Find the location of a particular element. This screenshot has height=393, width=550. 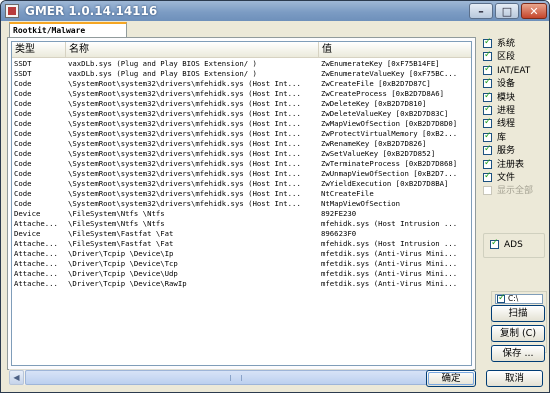

checkbox-option: 区段 is located at coordinates (514, 57).